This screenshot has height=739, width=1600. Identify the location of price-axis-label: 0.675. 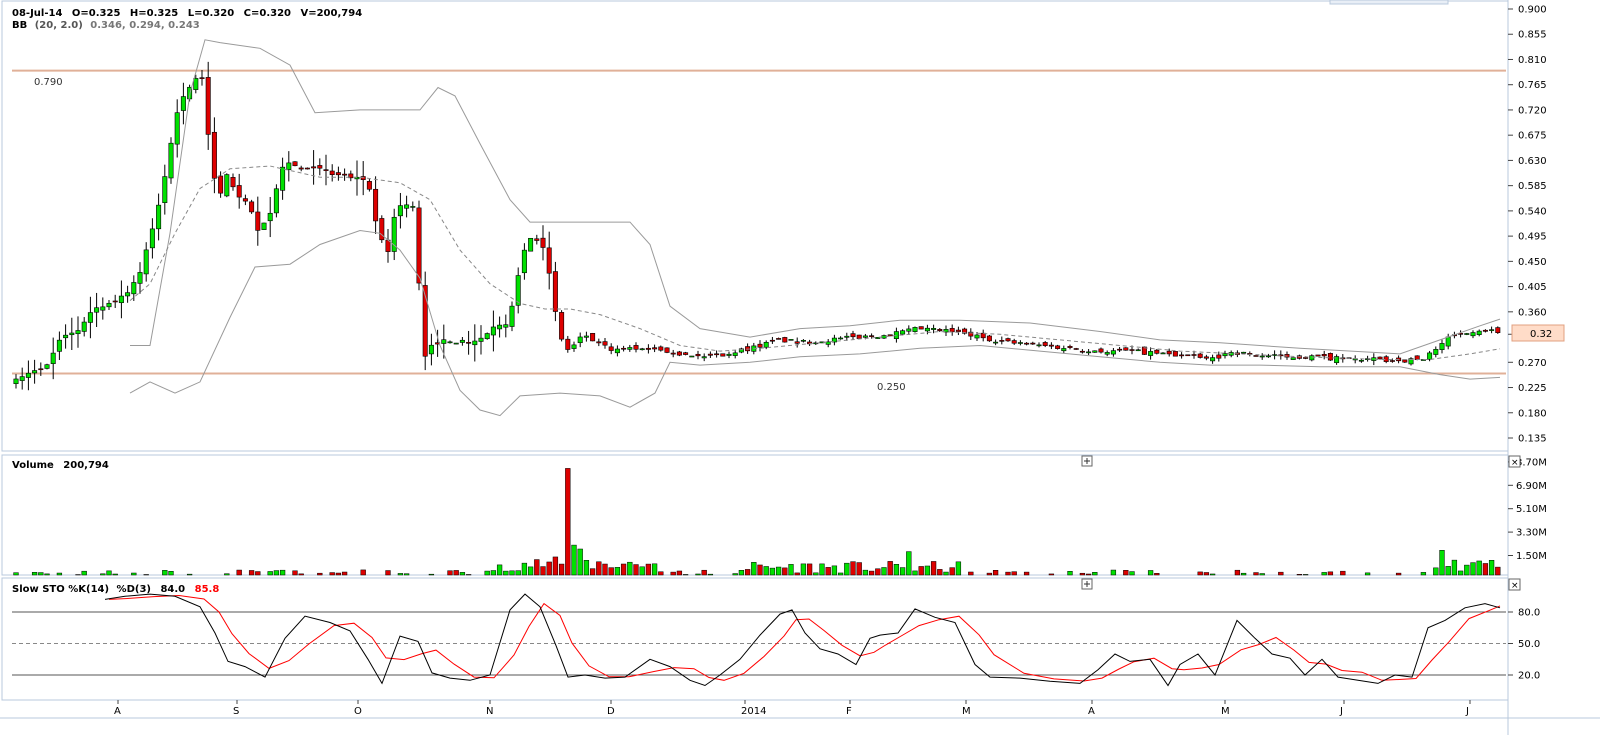
(1532, 136).